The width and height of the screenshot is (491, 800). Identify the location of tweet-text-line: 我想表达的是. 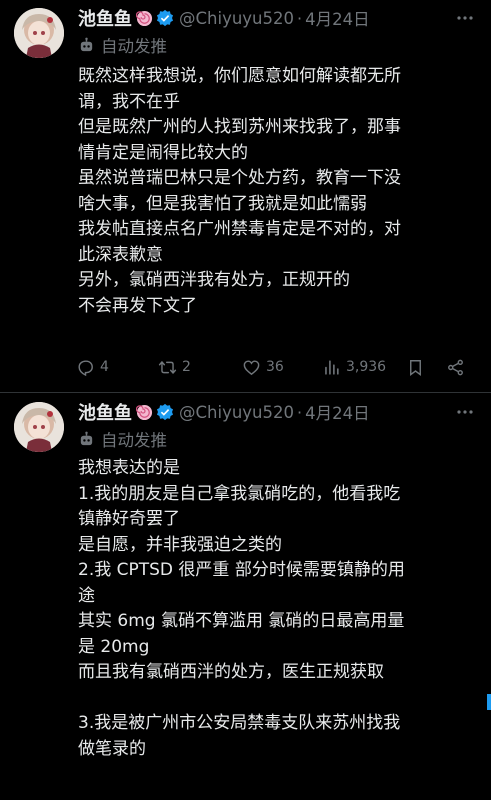
(129, 468).